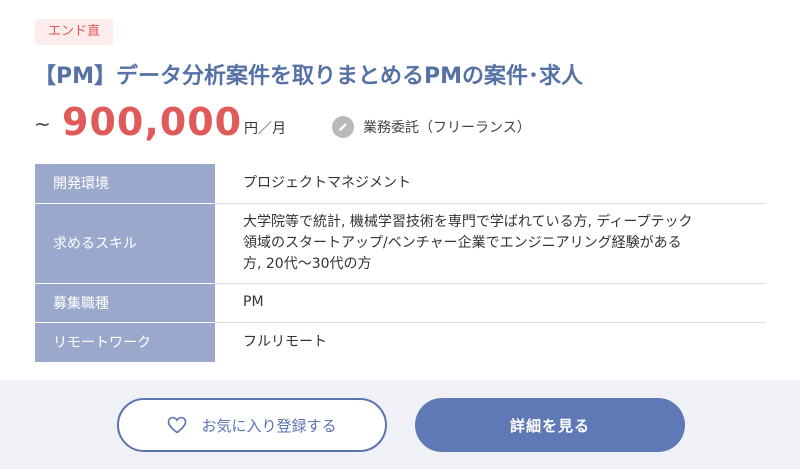 Image resolution: width=800 pixels, height=469 pixels. I want to click on detail-value-line: 大学院等で統計, 機械学習技術を専門で学ばれている方, ディープテック, so click(468, 221).